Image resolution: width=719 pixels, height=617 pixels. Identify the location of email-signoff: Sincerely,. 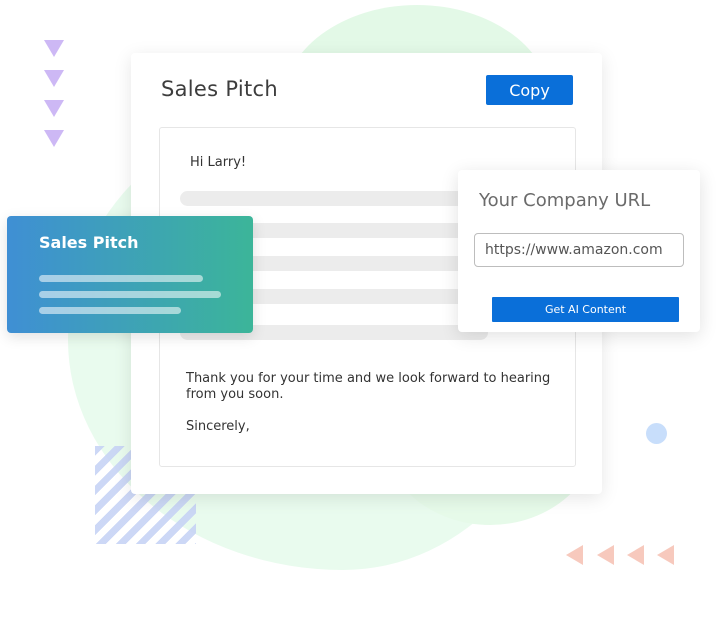
(218, 426).